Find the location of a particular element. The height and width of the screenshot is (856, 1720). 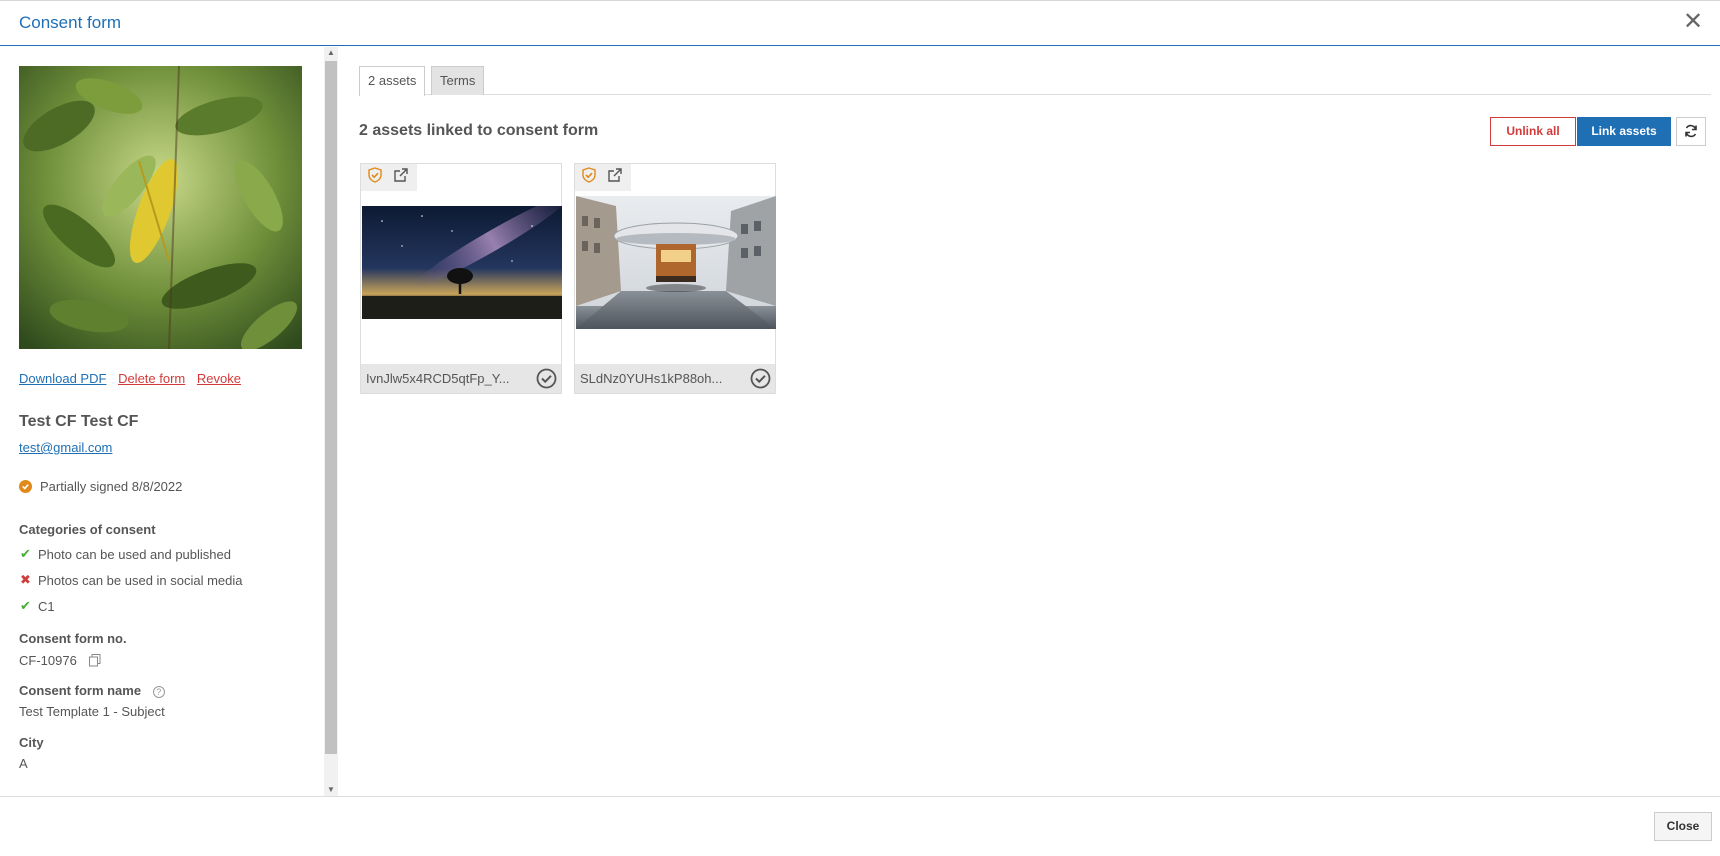

tab-assets: 2 assets is located at coordinates (392, 81).